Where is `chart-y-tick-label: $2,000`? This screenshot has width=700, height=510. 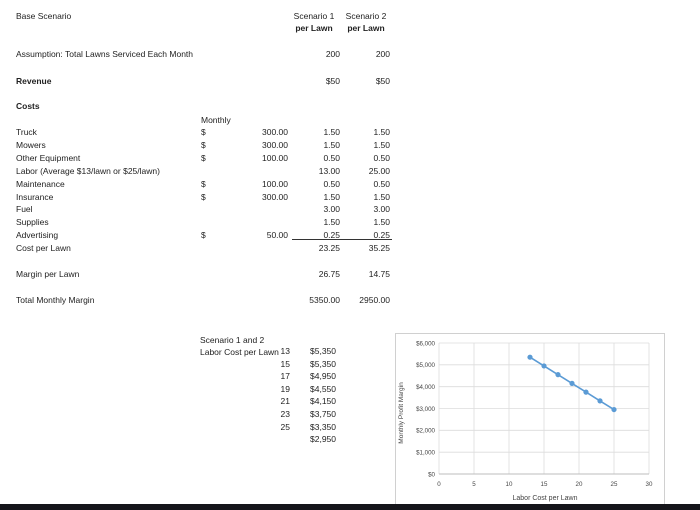 chart-y-tick-label: $2,000 is located at coordinates (425, 431).